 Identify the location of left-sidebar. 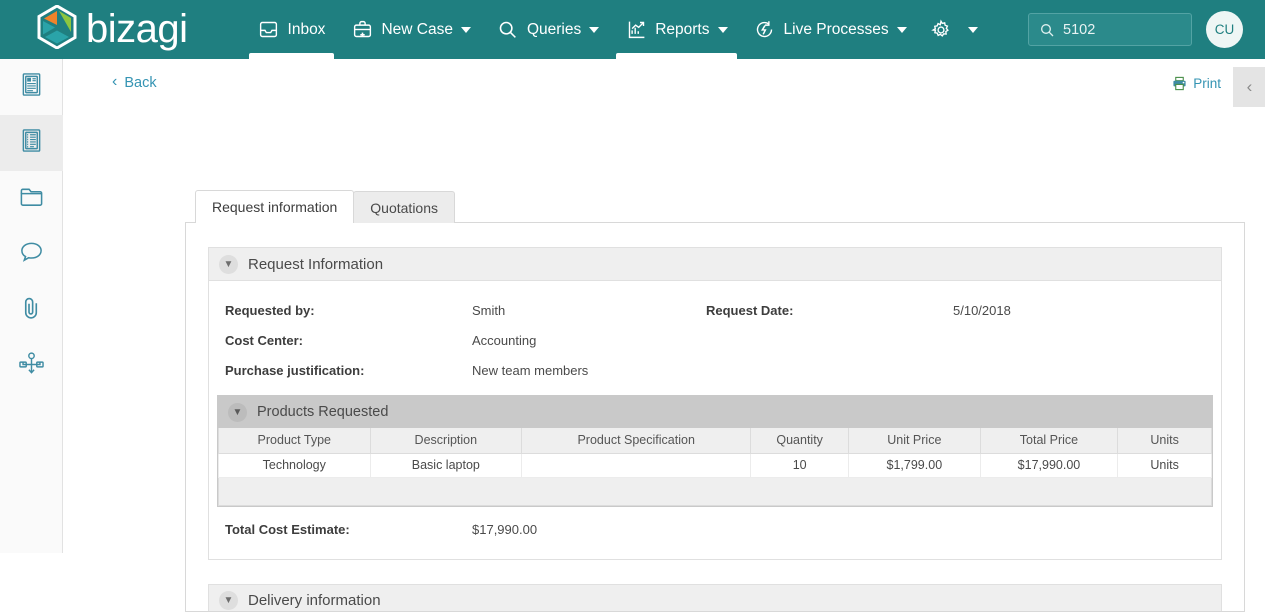
(31, 306).